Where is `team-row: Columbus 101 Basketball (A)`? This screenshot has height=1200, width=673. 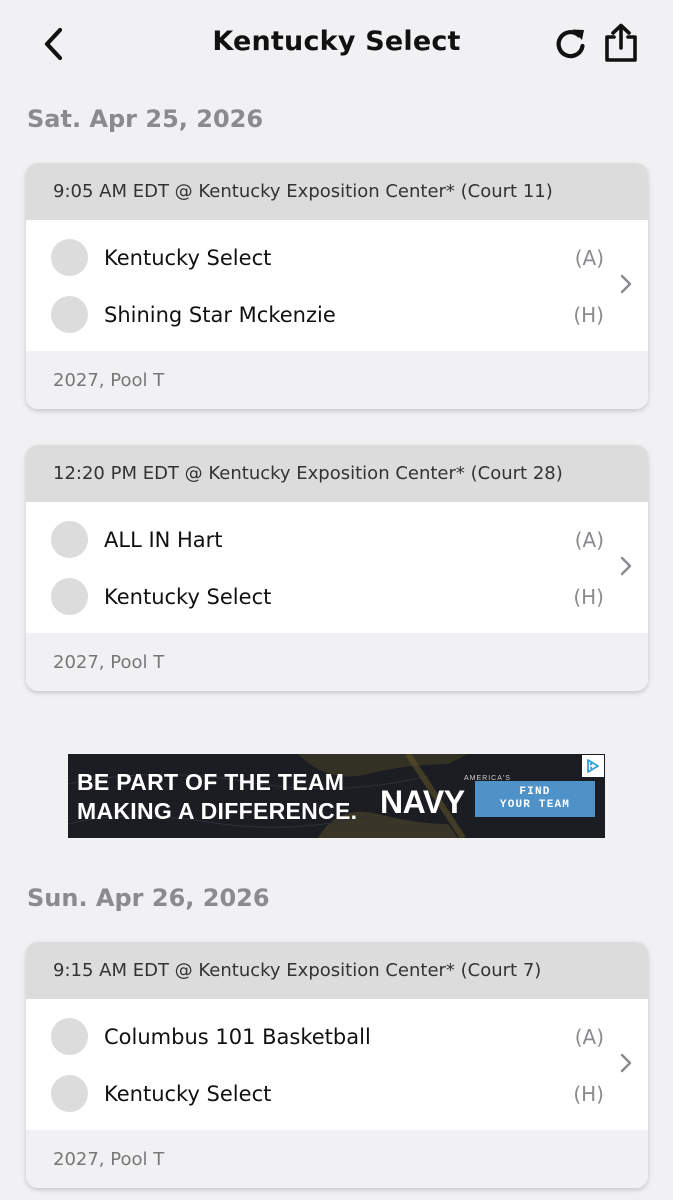 team-row: Columbus 101 Basketball (A) is located at coordinates (337, 1036).